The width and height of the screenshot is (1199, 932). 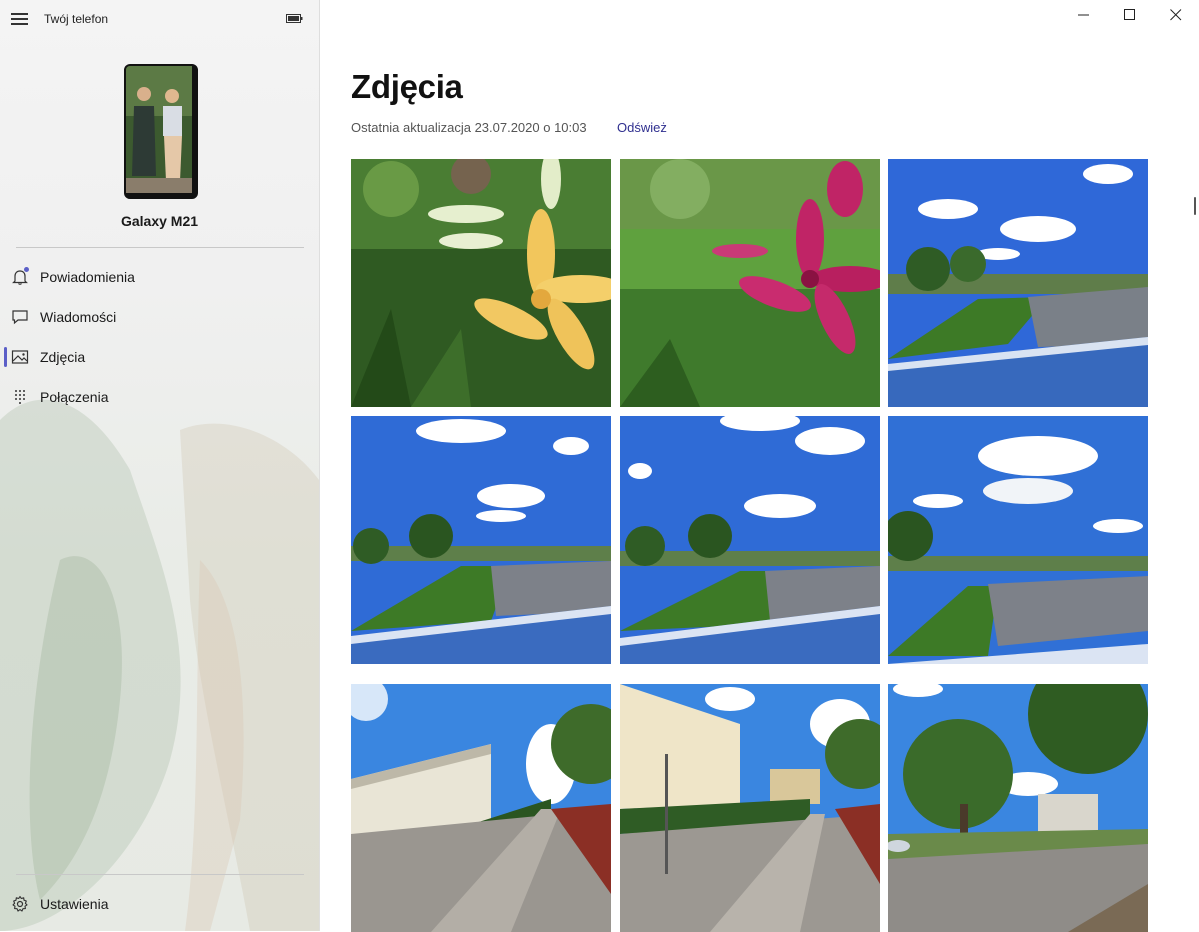 I want to click on close-button, so click(x=1176, y=15).